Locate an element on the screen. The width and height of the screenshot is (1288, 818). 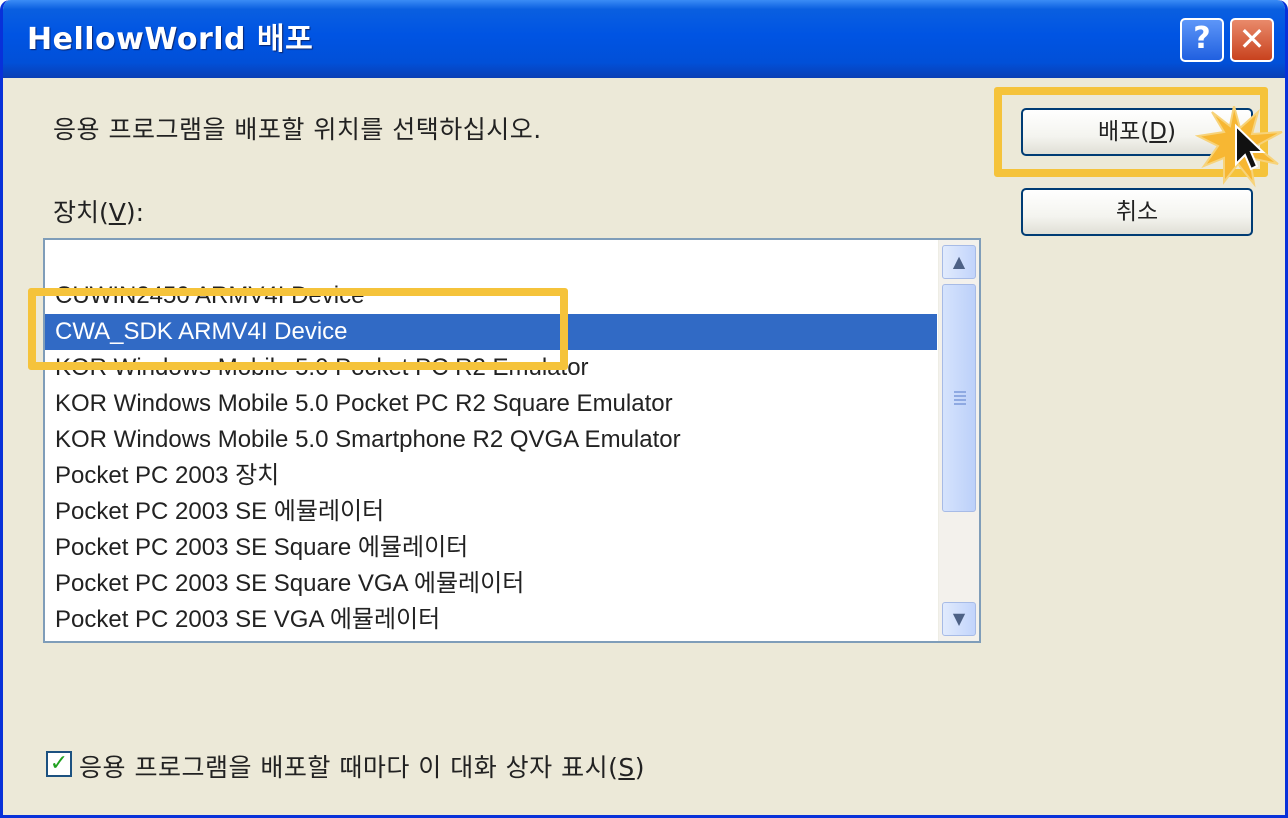
device-list-item: Pocket PC 2003 장치 is located at coordinates (491, 476).